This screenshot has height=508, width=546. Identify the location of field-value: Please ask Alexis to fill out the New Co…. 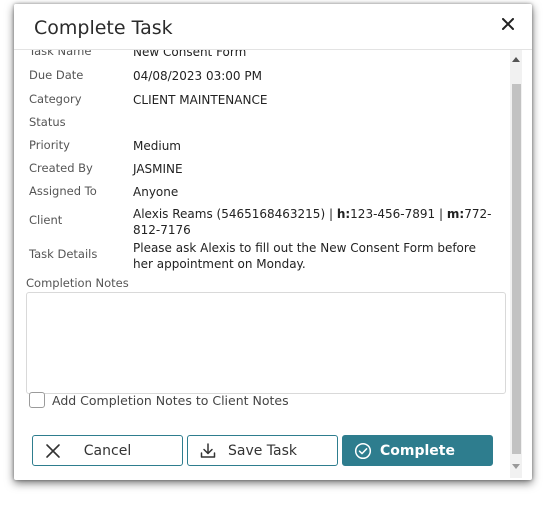
(304, 256).